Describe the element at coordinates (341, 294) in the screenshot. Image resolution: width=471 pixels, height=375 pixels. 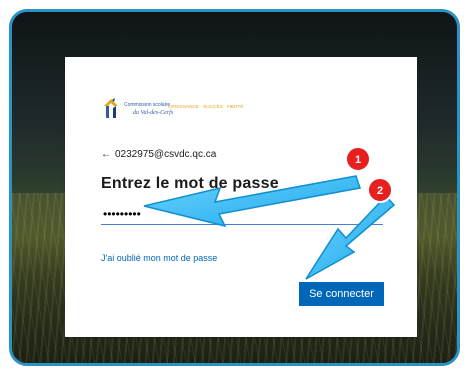
I see `sign-in-button: Se connecter` at that location.